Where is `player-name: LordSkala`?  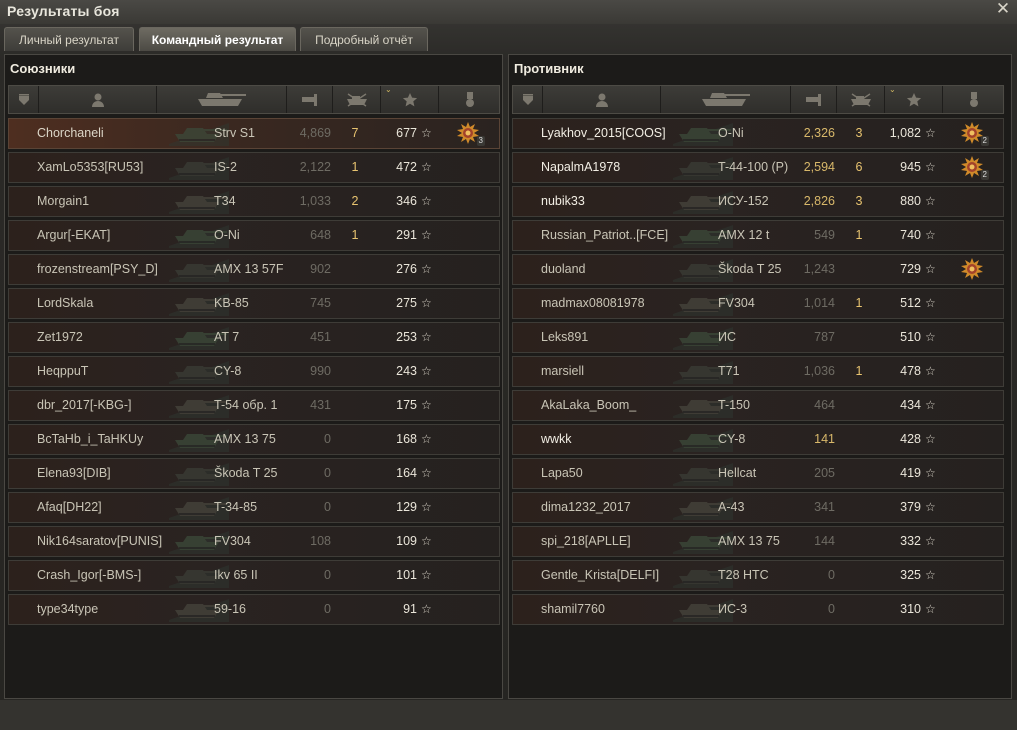 player-name: LordSkala is located at coordinates (65, 303).